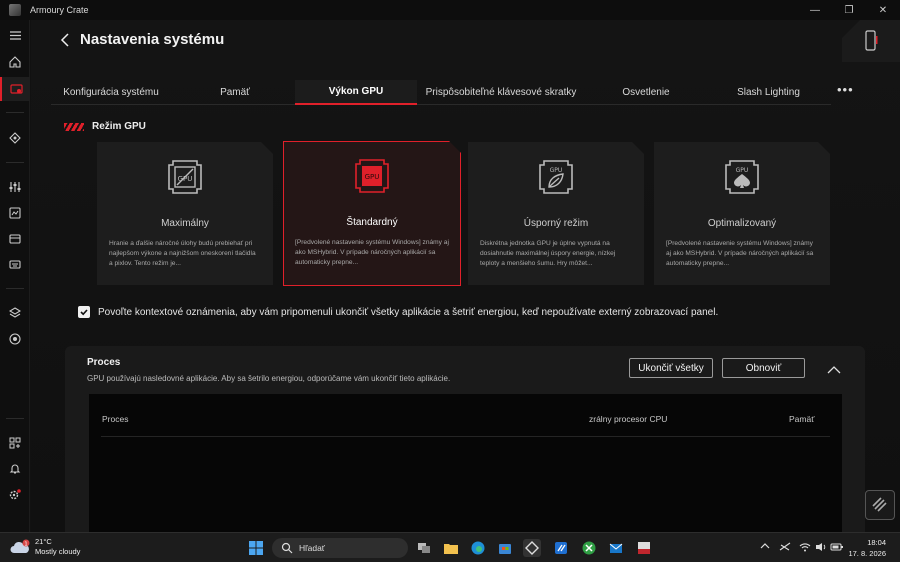  What do you see at coordinates (501, 92) in the screenshot?
I see `tab-hotkeys: Prispôsobiteľné klávesové skratky` at bounding box center [501, 92].